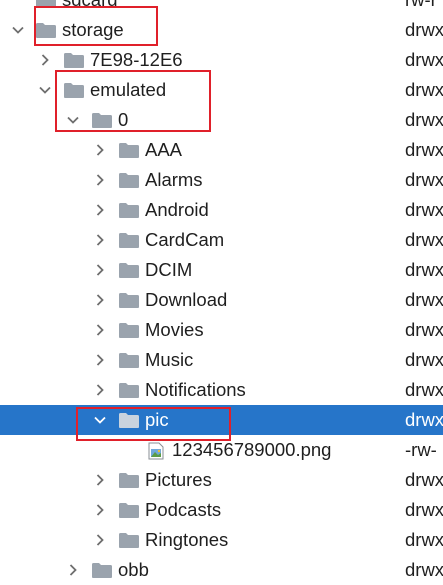 The height and width of the screenshot is (585, 443). I want to click on tree-row-label: Podcasts, so click(183, 509).